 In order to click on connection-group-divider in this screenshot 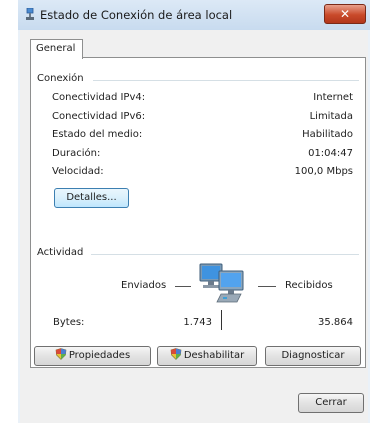, I will do `click(226, 80)`.